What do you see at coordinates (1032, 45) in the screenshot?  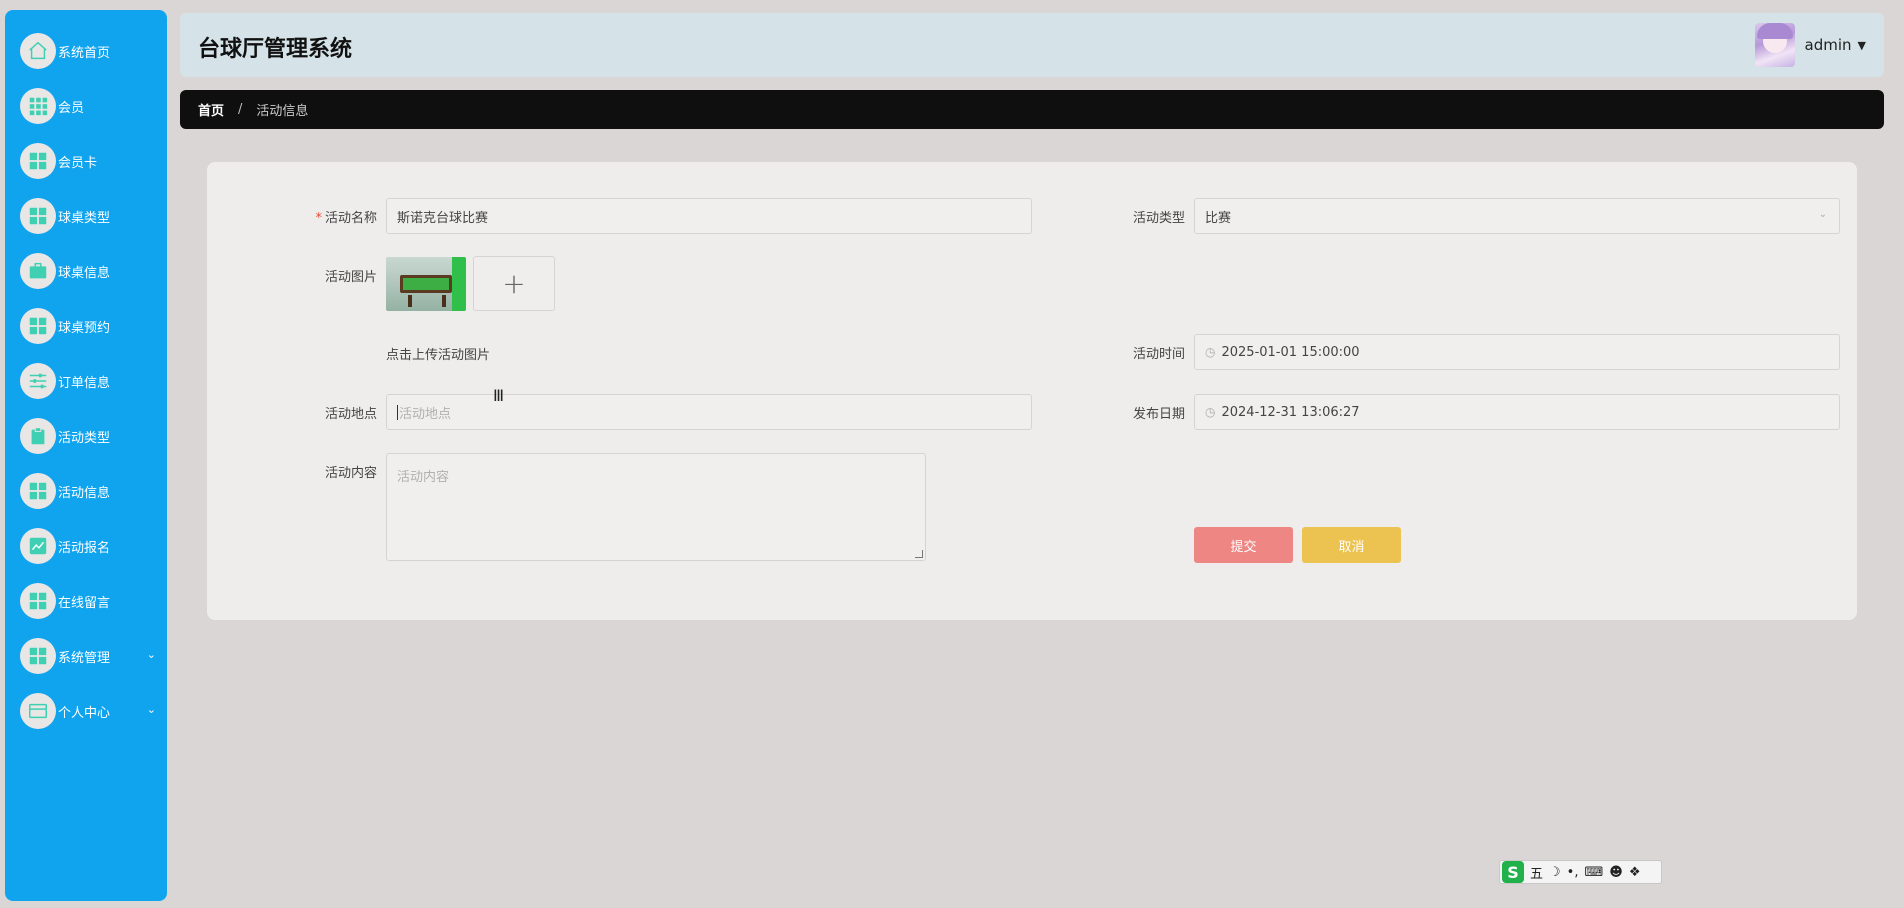 I see `top-header: 台球厅管理系统 admin ▼` at bounding box center [1032, 45].